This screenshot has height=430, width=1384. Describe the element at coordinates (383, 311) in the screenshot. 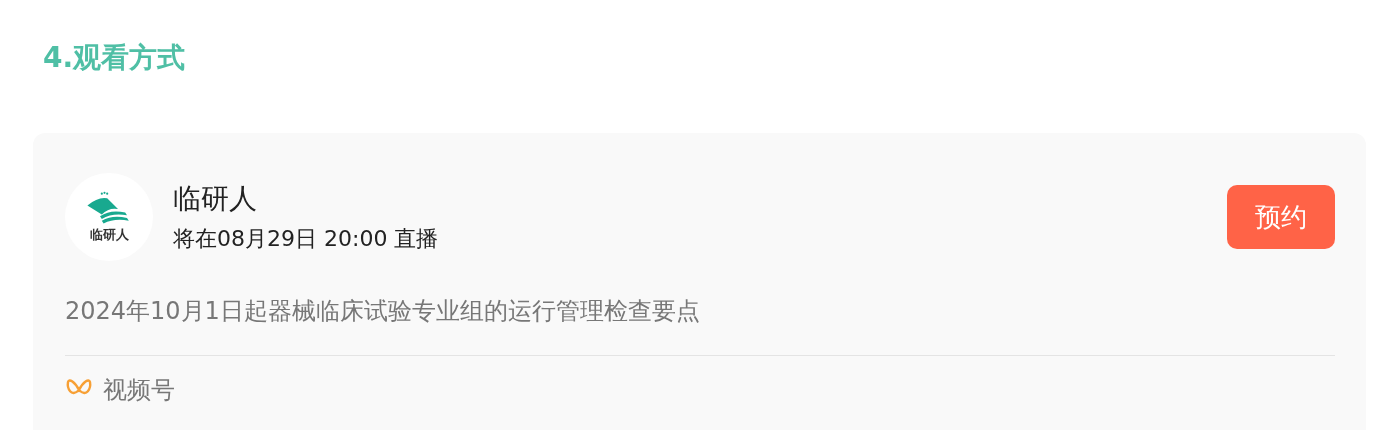

I see `live-description: 2024年10月1日起器械临床试验专业组的运行管理检查要点` at that location.